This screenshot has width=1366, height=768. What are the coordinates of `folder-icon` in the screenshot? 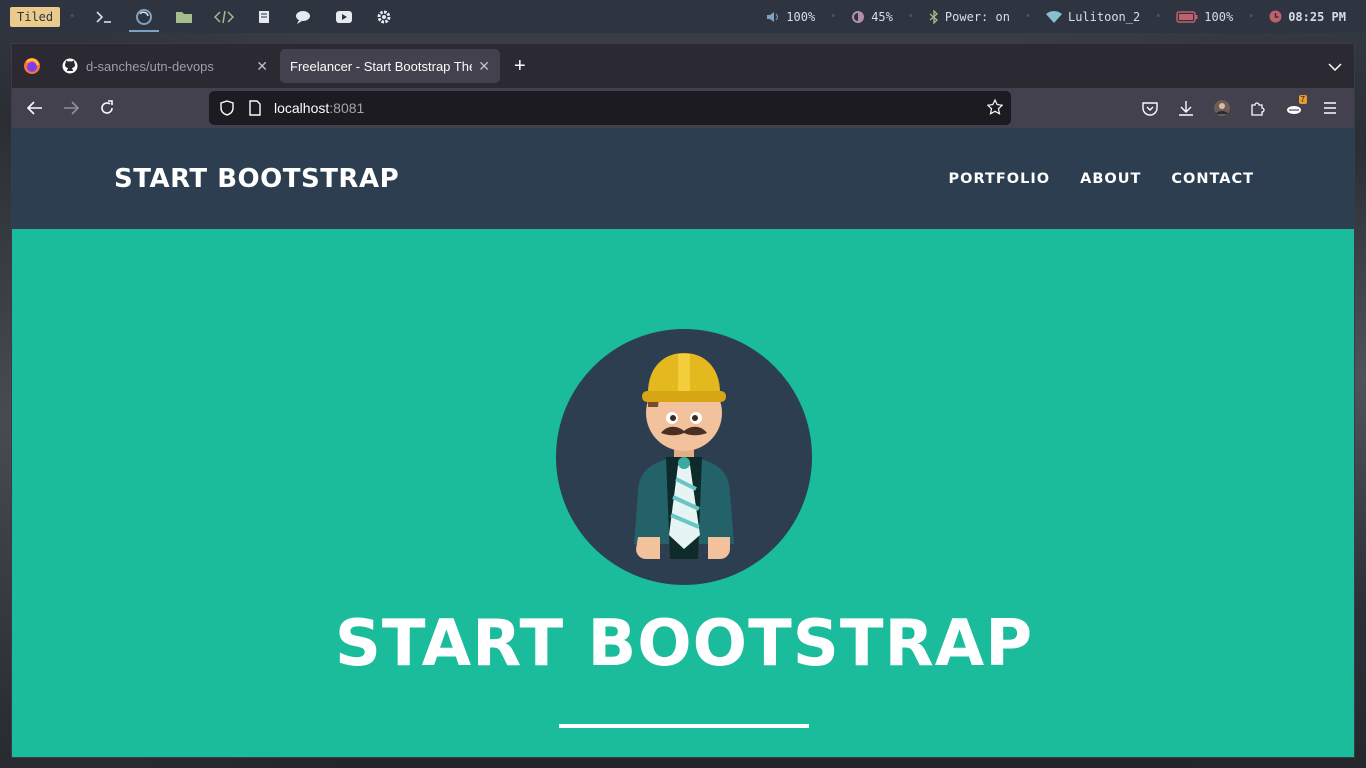 It's located at (184, 17).